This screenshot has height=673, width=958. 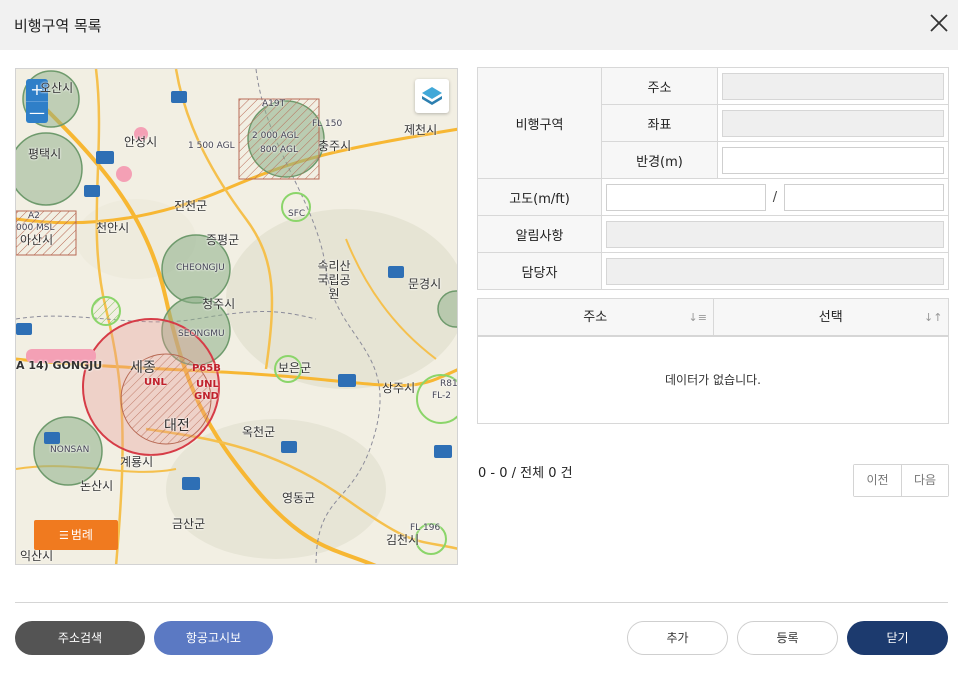 What do you see at coordinates (137, 462) in the screenshot?
I see `map-label-gyeryong: 계룡시` at bounding box center [137, 462].